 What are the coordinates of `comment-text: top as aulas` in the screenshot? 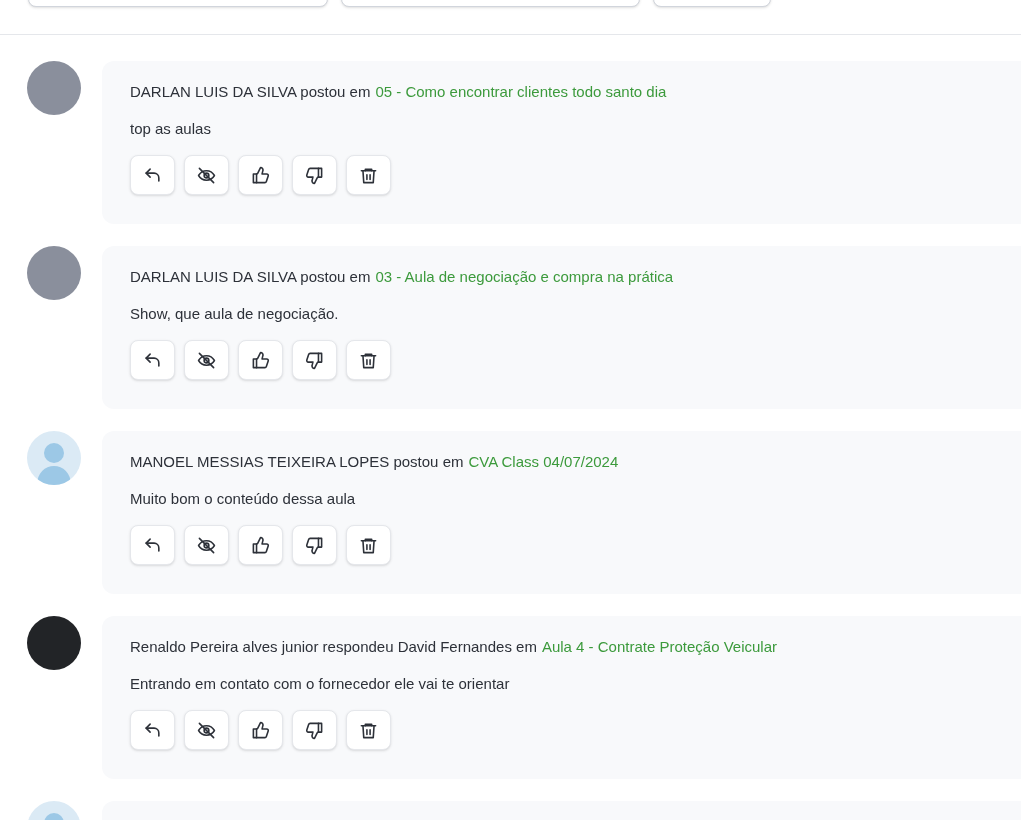 It's located at (170, 129).